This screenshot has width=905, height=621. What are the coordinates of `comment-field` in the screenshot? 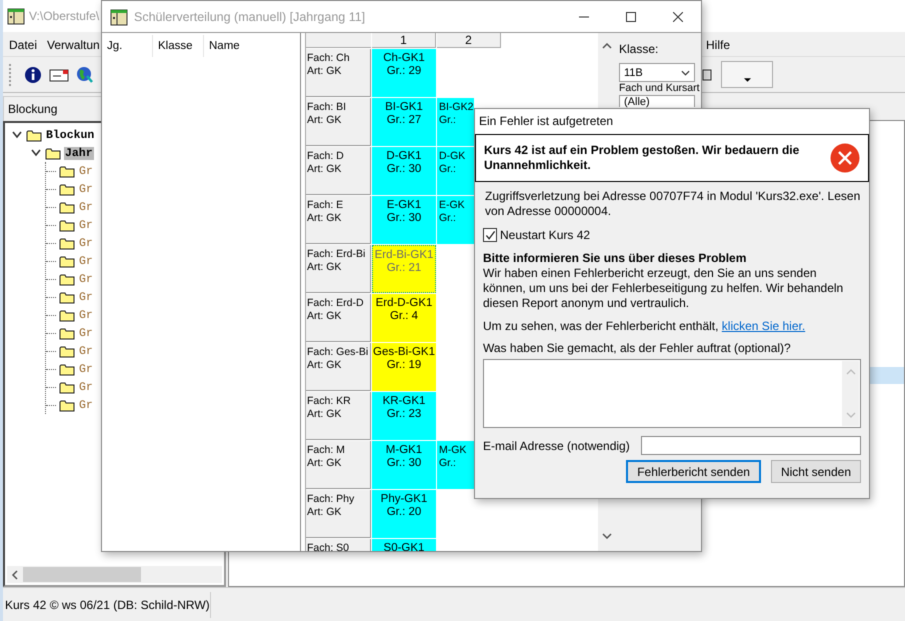 It's located at (672, 393).